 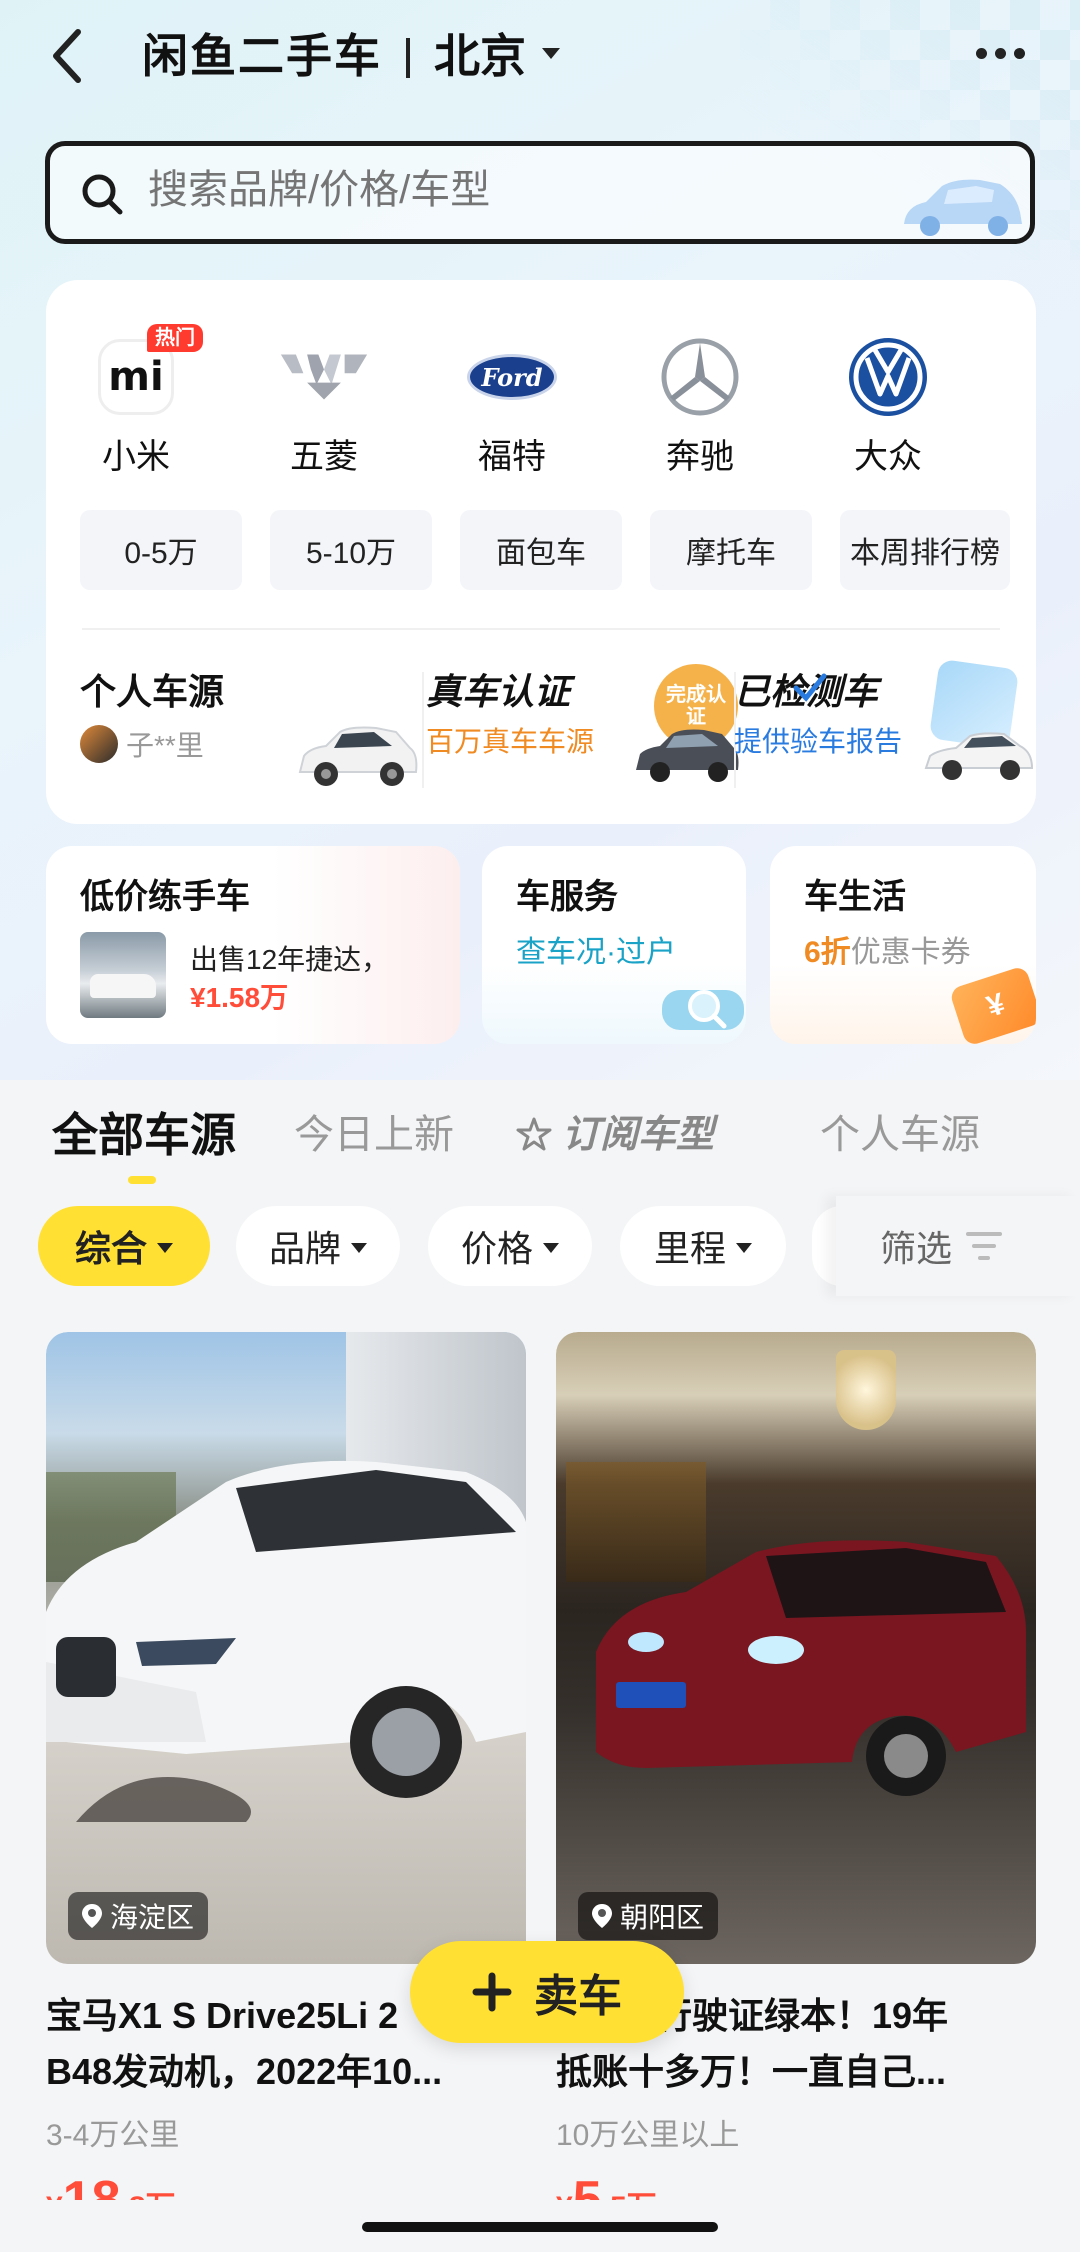 What do you see at coordinates (992, 1004) in the screenshot?
I see `coupon-icon: ¥` at bounding box center [992, 1004].